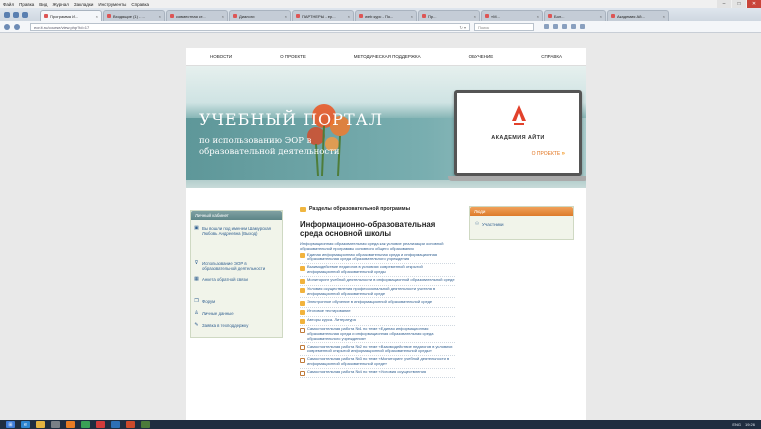 The height and width of the screenshot is (429, 761). What do you see at coordinates (512, 15) in the screenshot?
I see `browser-tab: «М... ×` at bounding box center [512, 15].